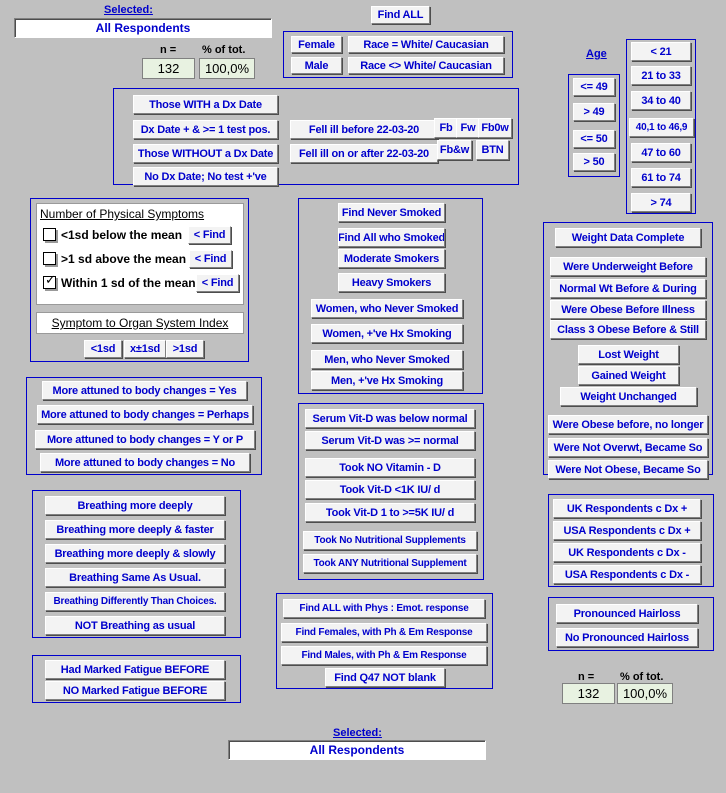 This screenshot has width=726, height=793. Describe the element at coordinates (627, 574) in the screenshot. I see `usa-dx-neg-button: USA Respondents c Dx -` at that location.